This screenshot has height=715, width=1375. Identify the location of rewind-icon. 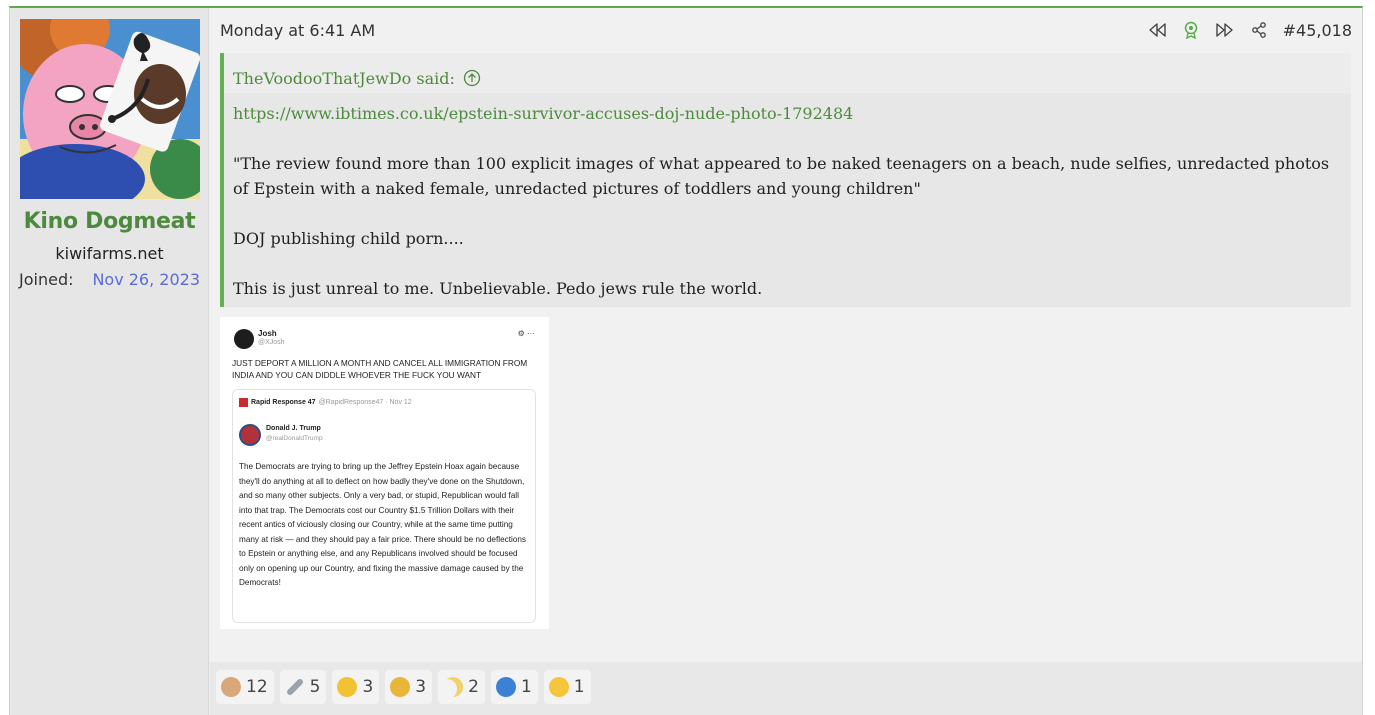
(1157, 30).